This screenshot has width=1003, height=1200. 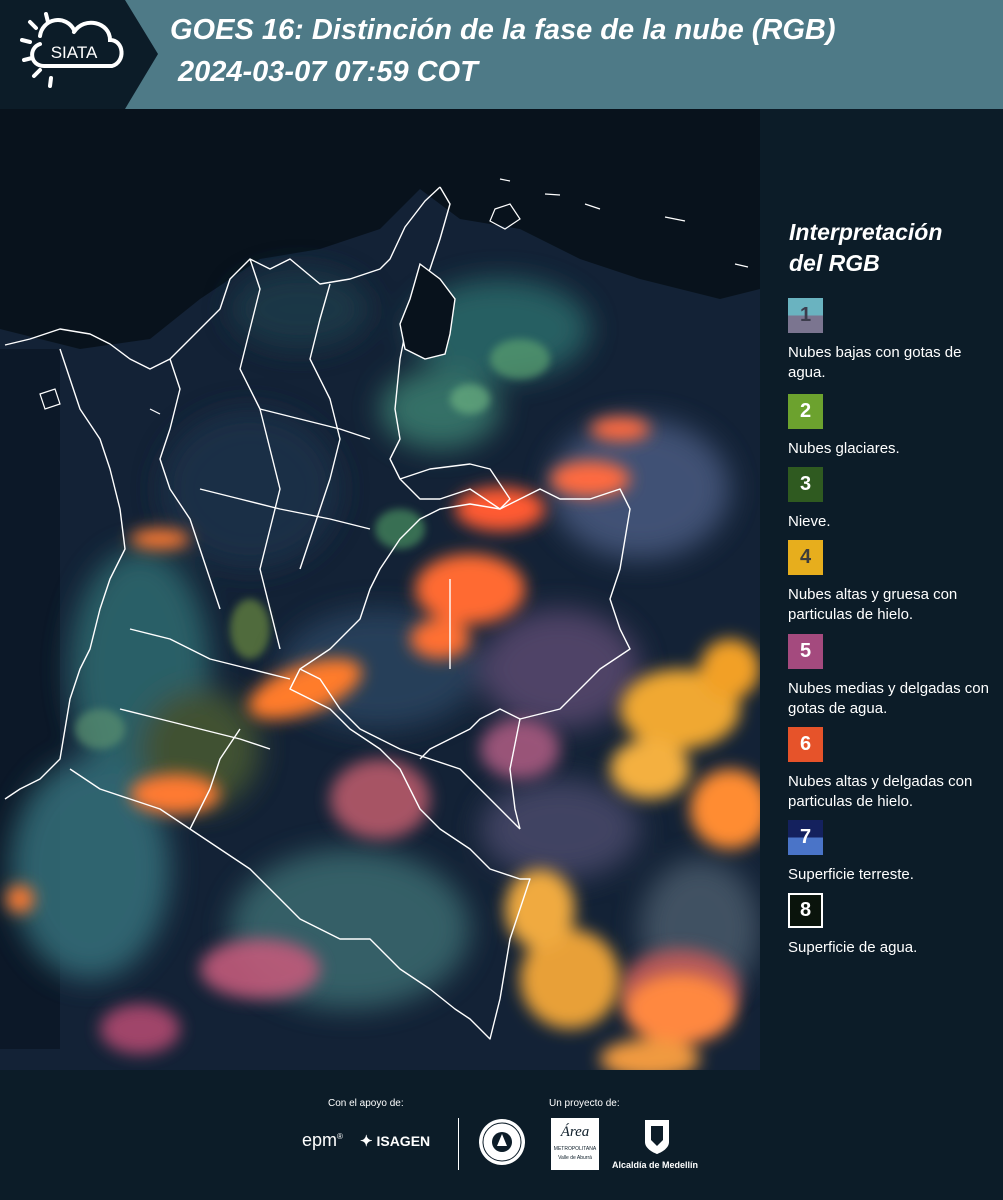 I want to click on legend-item-8: 8 Superficie de agua., so click(x=893, y=925).